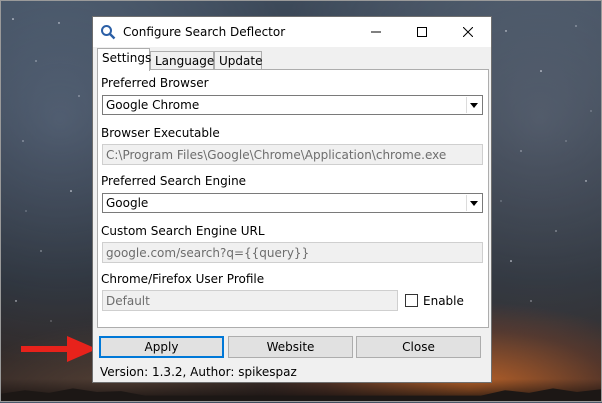 Image resolution: width=602 pixels, height=403 pixels. What do you see at coordinates (155, 83) in the screenshot?
I see `preferred-browser-label: Preferred Browser` at bounding box center [155, 83].